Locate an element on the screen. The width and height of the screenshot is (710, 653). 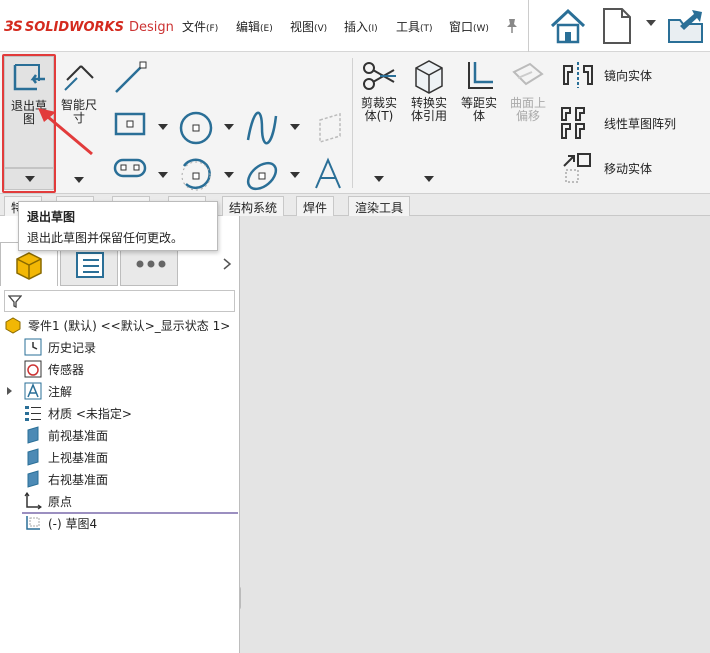
sensor-icon is located at coordinates (33, 369).